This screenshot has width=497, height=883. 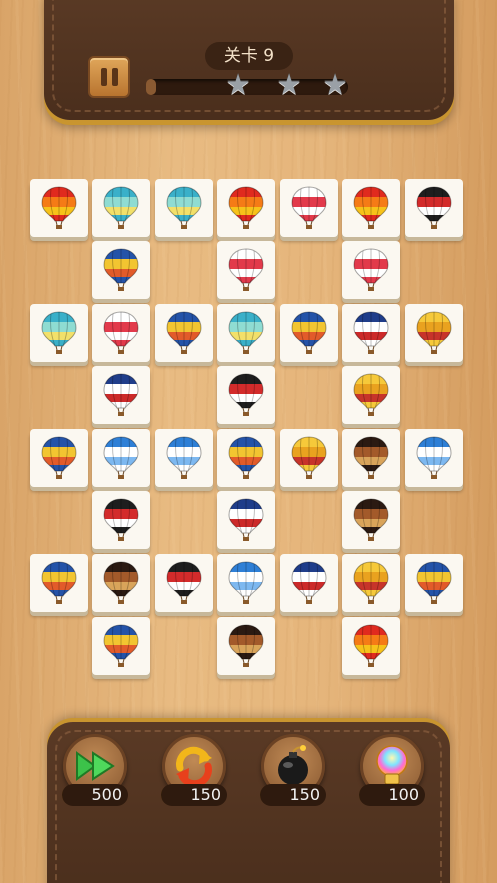 I want to click on level-label: 关卡 9, so click(x=249, y=56).